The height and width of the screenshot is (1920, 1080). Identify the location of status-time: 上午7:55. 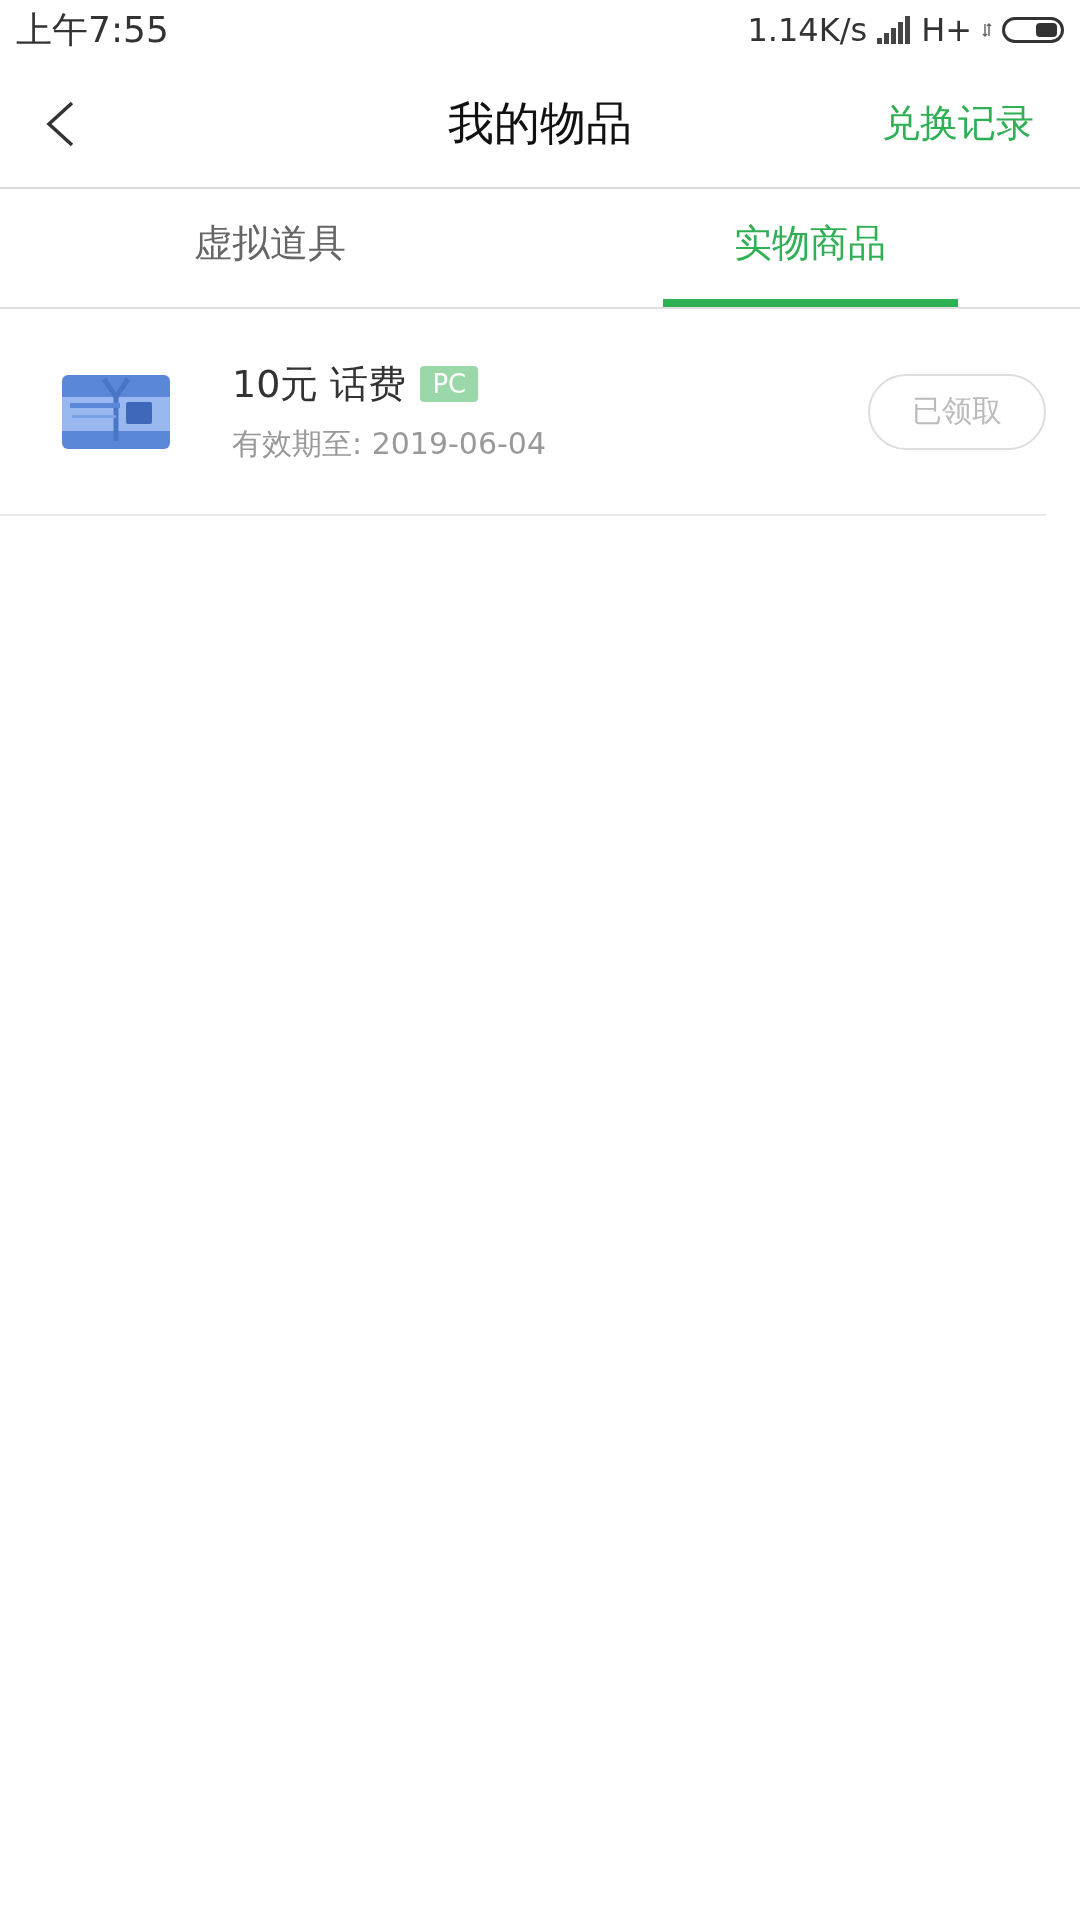
(92, 29).